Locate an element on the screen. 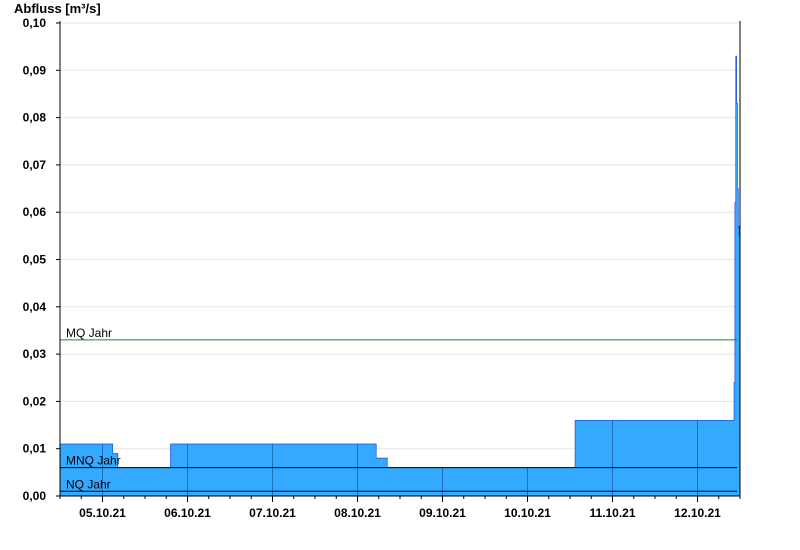 The width and height of the screenshot is (800, 550). y-tick-label-0: 0,00 is located at coordinates (35, 496).